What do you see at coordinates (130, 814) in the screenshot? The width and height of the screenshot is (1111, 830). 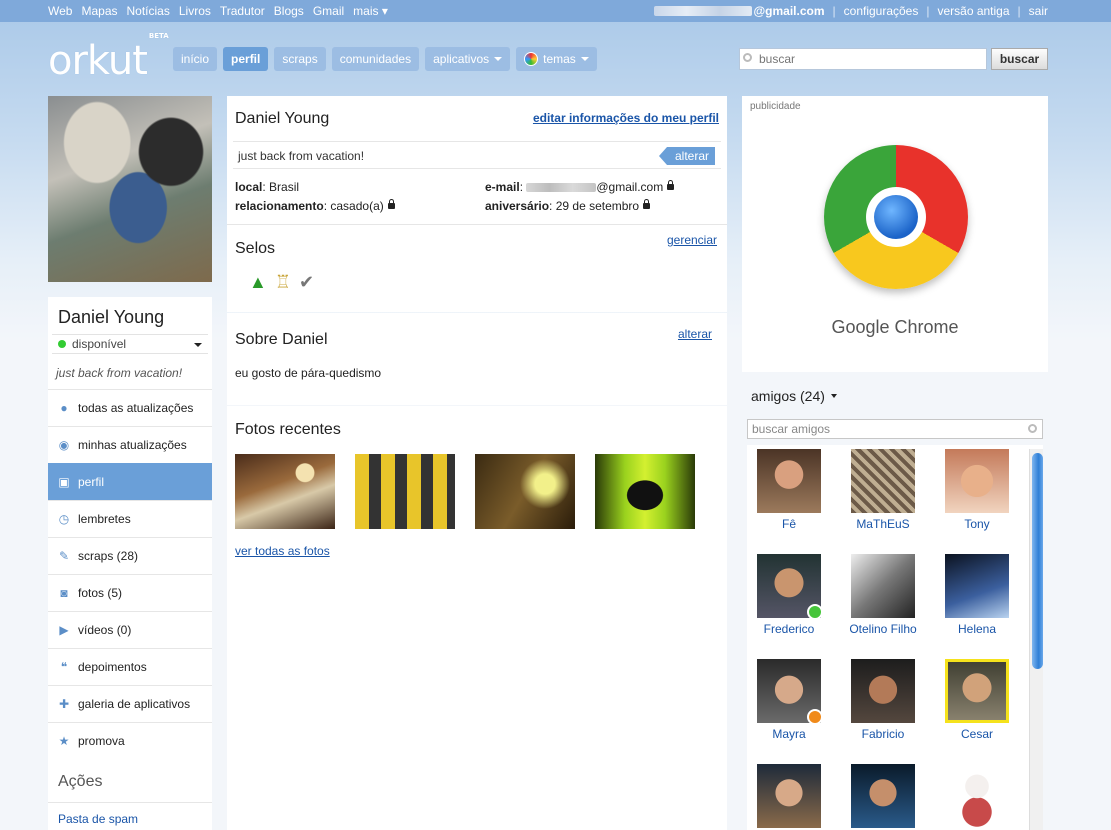 I see `spam-folder-link: Pasta de spam` at bounding box center [130, 814].